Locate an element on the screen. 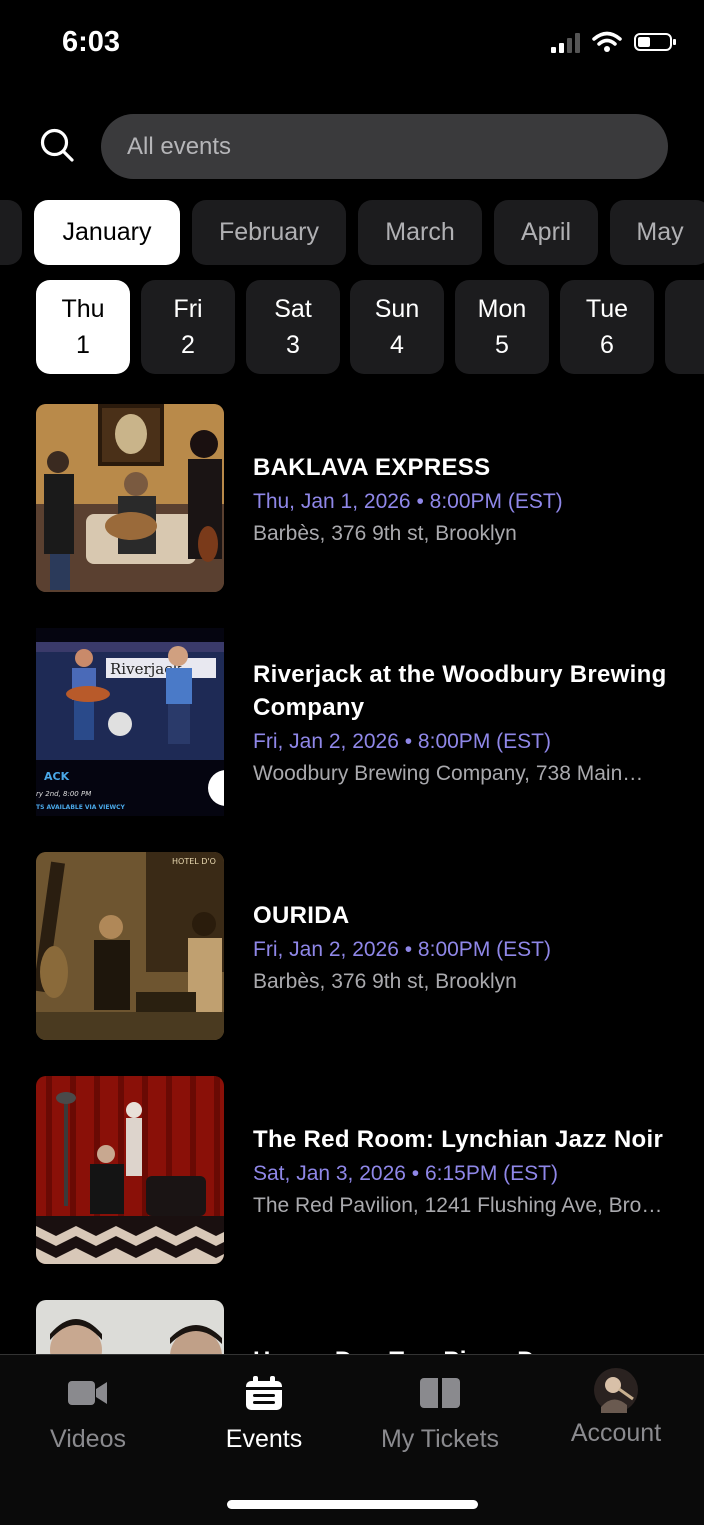 The height and width of the screenshot is (1525, 704). event-title: The Red Room: Lynchian Jazz Noir is located at coordinates (458, 1139).